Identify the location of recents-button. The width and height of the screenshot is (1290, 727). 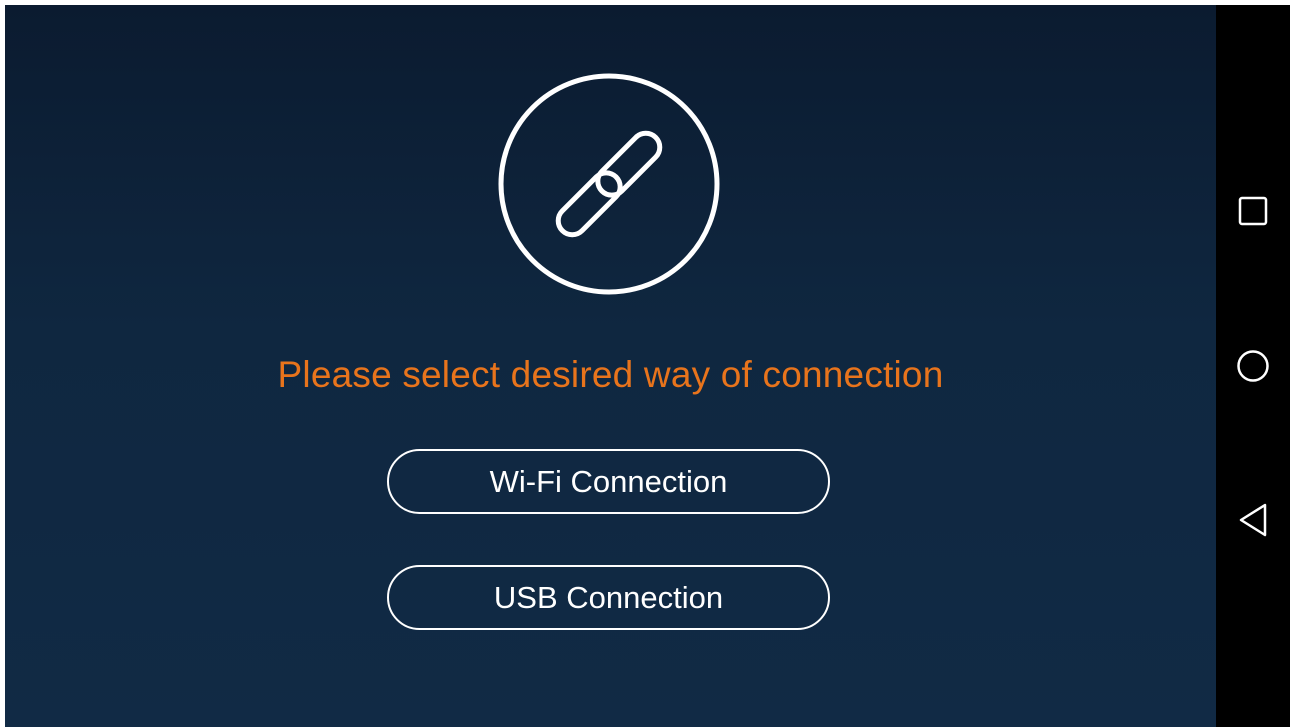
(1253, 213).